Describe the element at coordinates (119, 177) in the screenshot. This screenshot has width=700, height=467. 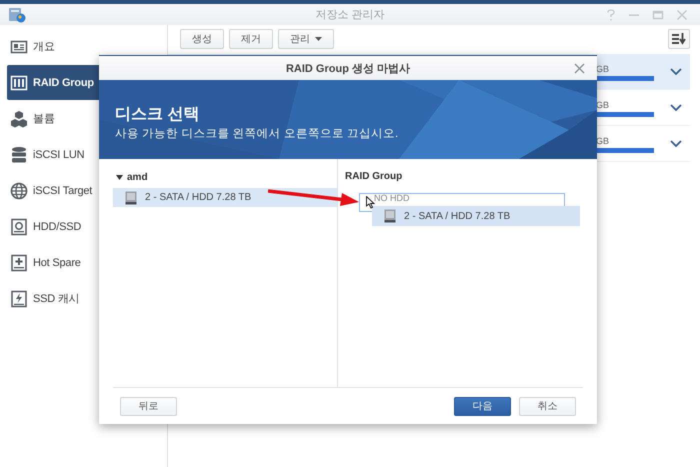
I see `expand-arrow-icon` at that location.